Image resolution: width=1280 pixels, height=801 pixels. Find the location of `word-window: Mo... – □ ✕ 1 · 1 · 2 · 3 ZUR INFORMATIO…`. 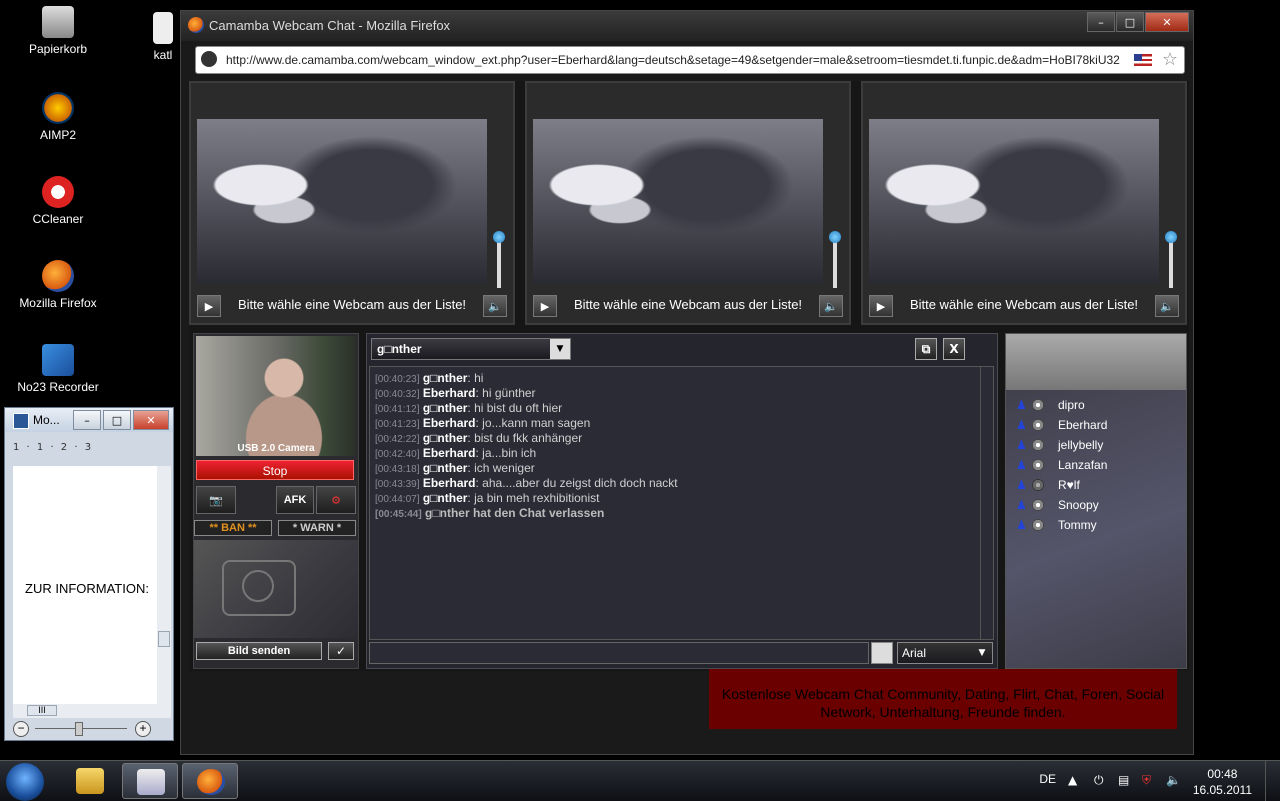

word-window: Mo... – □ ✕ 1 · 1 · 2 · 3 ZUR INFORMATIO… is located at coordinates (89, 574).